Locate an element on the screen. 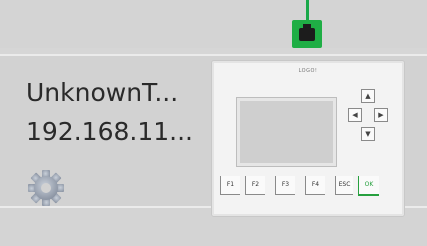  dpad-down-button: ▼ is located at coordinates (368, 134).